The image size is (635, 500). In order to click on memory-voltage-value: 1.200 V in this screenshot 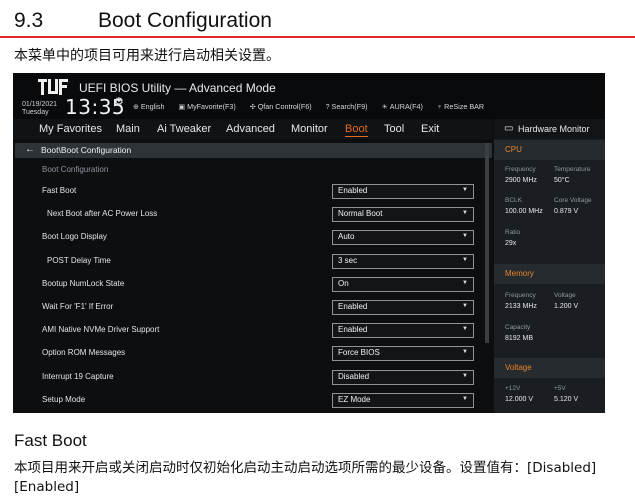, I will do `click(566, 306)`.